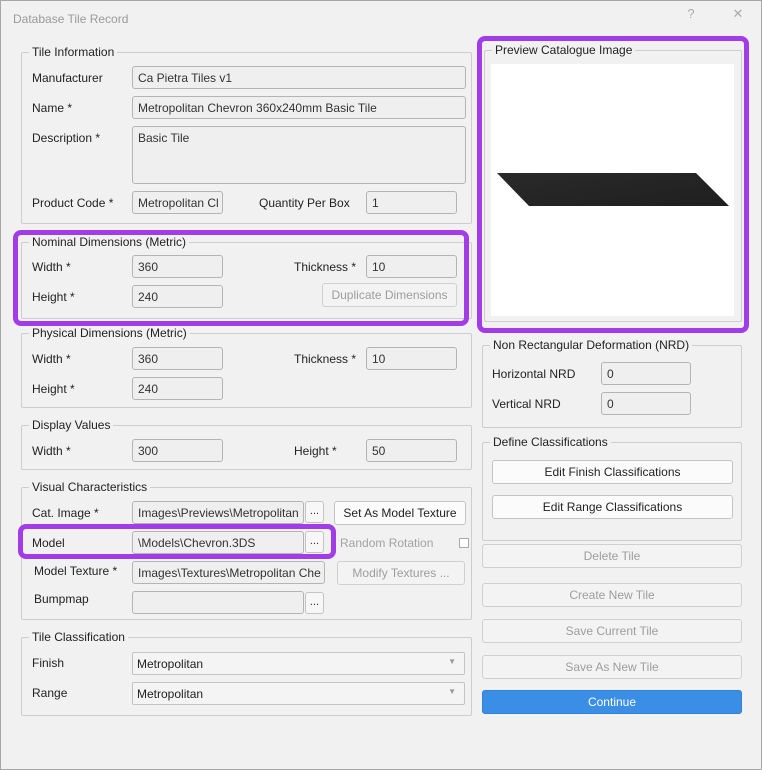 The height and width of the screenshot is (770, 762). Describe the element at coordinates (90, 487) in the screenshot. I see `visual-characteristics-legend: Visual Characteristics` at that location.